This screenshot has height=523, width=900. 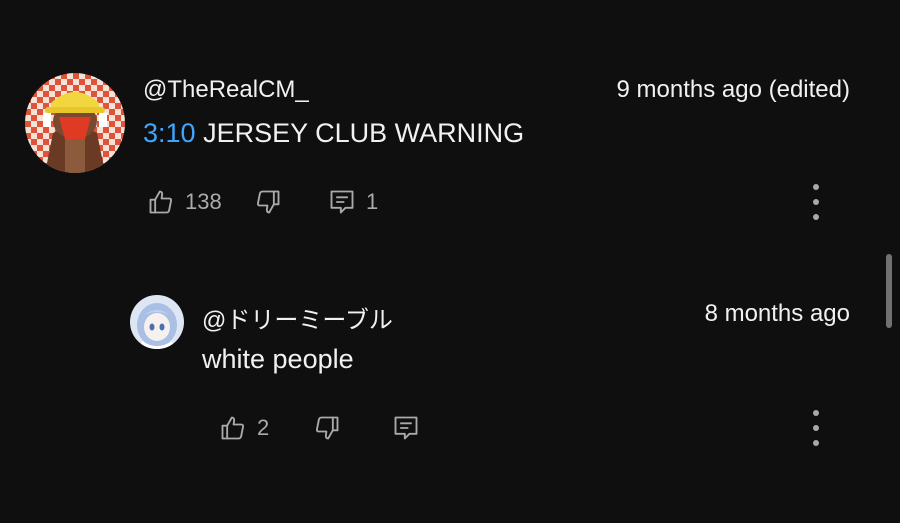 I want to click on reply-count: 1, so click(x=372, y=201).